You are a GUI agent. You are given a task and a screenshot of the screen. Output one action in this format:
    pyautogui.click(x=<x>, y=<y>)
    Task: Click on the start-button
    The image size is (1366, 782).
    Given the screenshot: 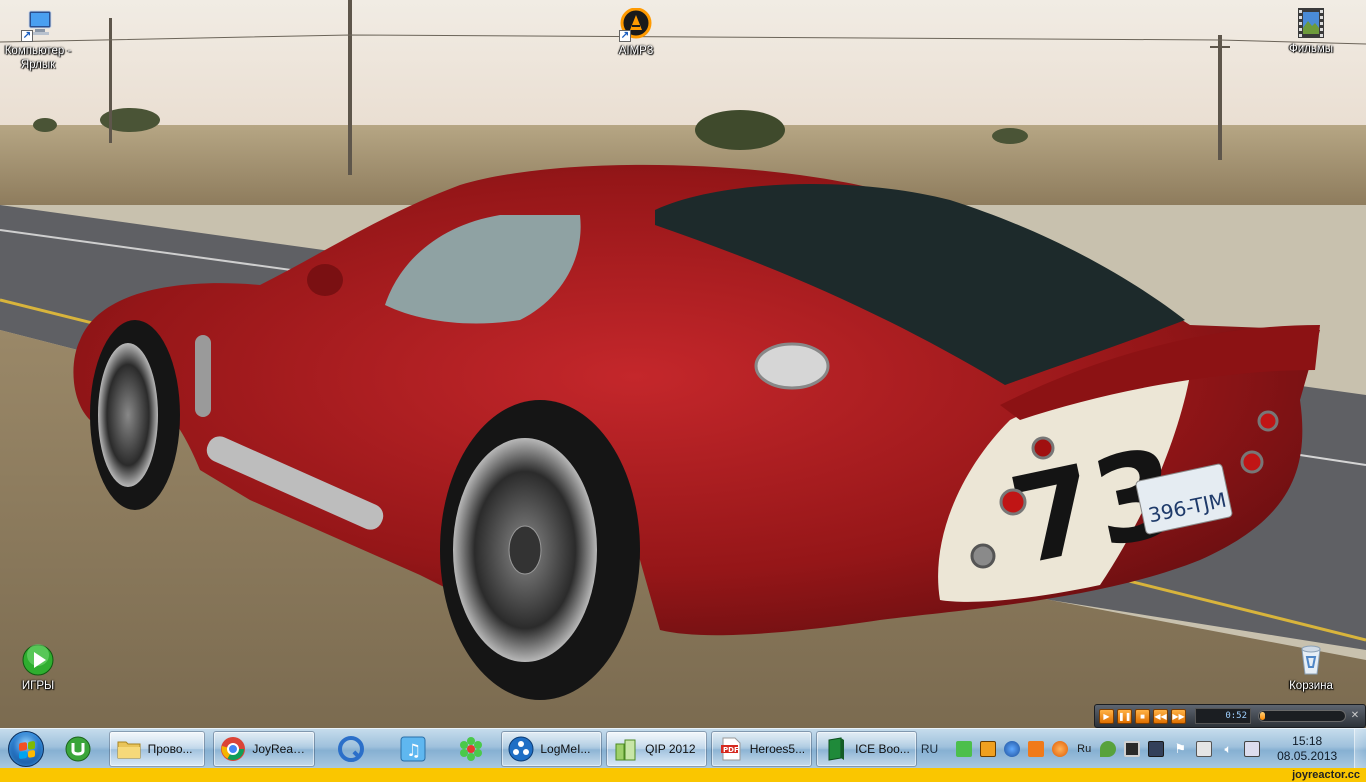 What is the action you would take?
    pyautogui.click(x=25, y=749)
    